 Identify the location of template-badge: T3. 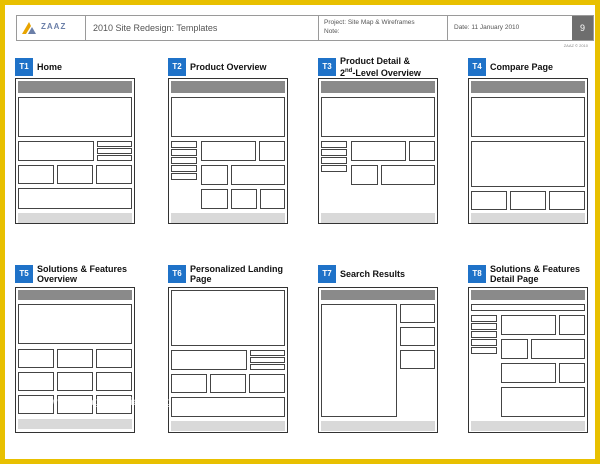
(327, 67).